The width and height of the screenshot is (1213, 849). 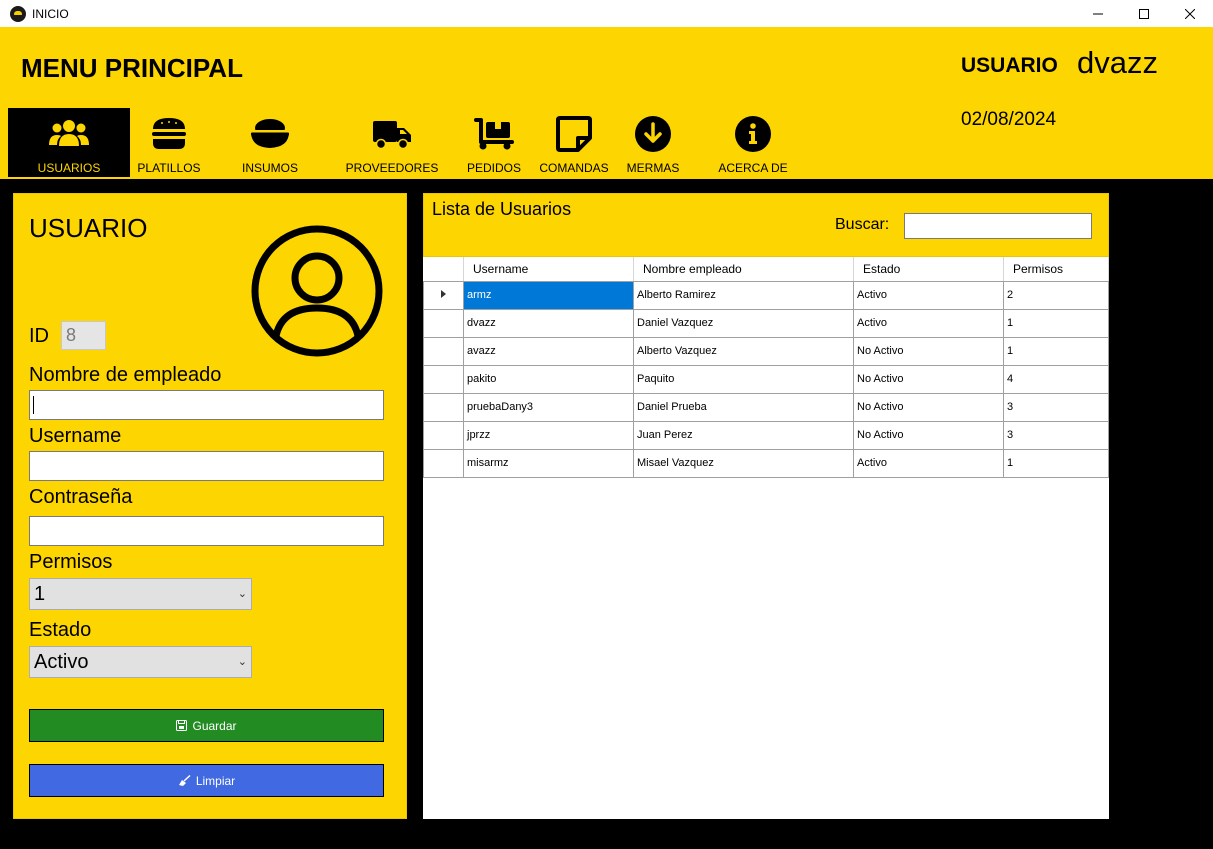 What do you see at coordinates (653, 142) in the screenshot?
I see `nav-mermas: MERMAS` at bounding box center [653, 142].